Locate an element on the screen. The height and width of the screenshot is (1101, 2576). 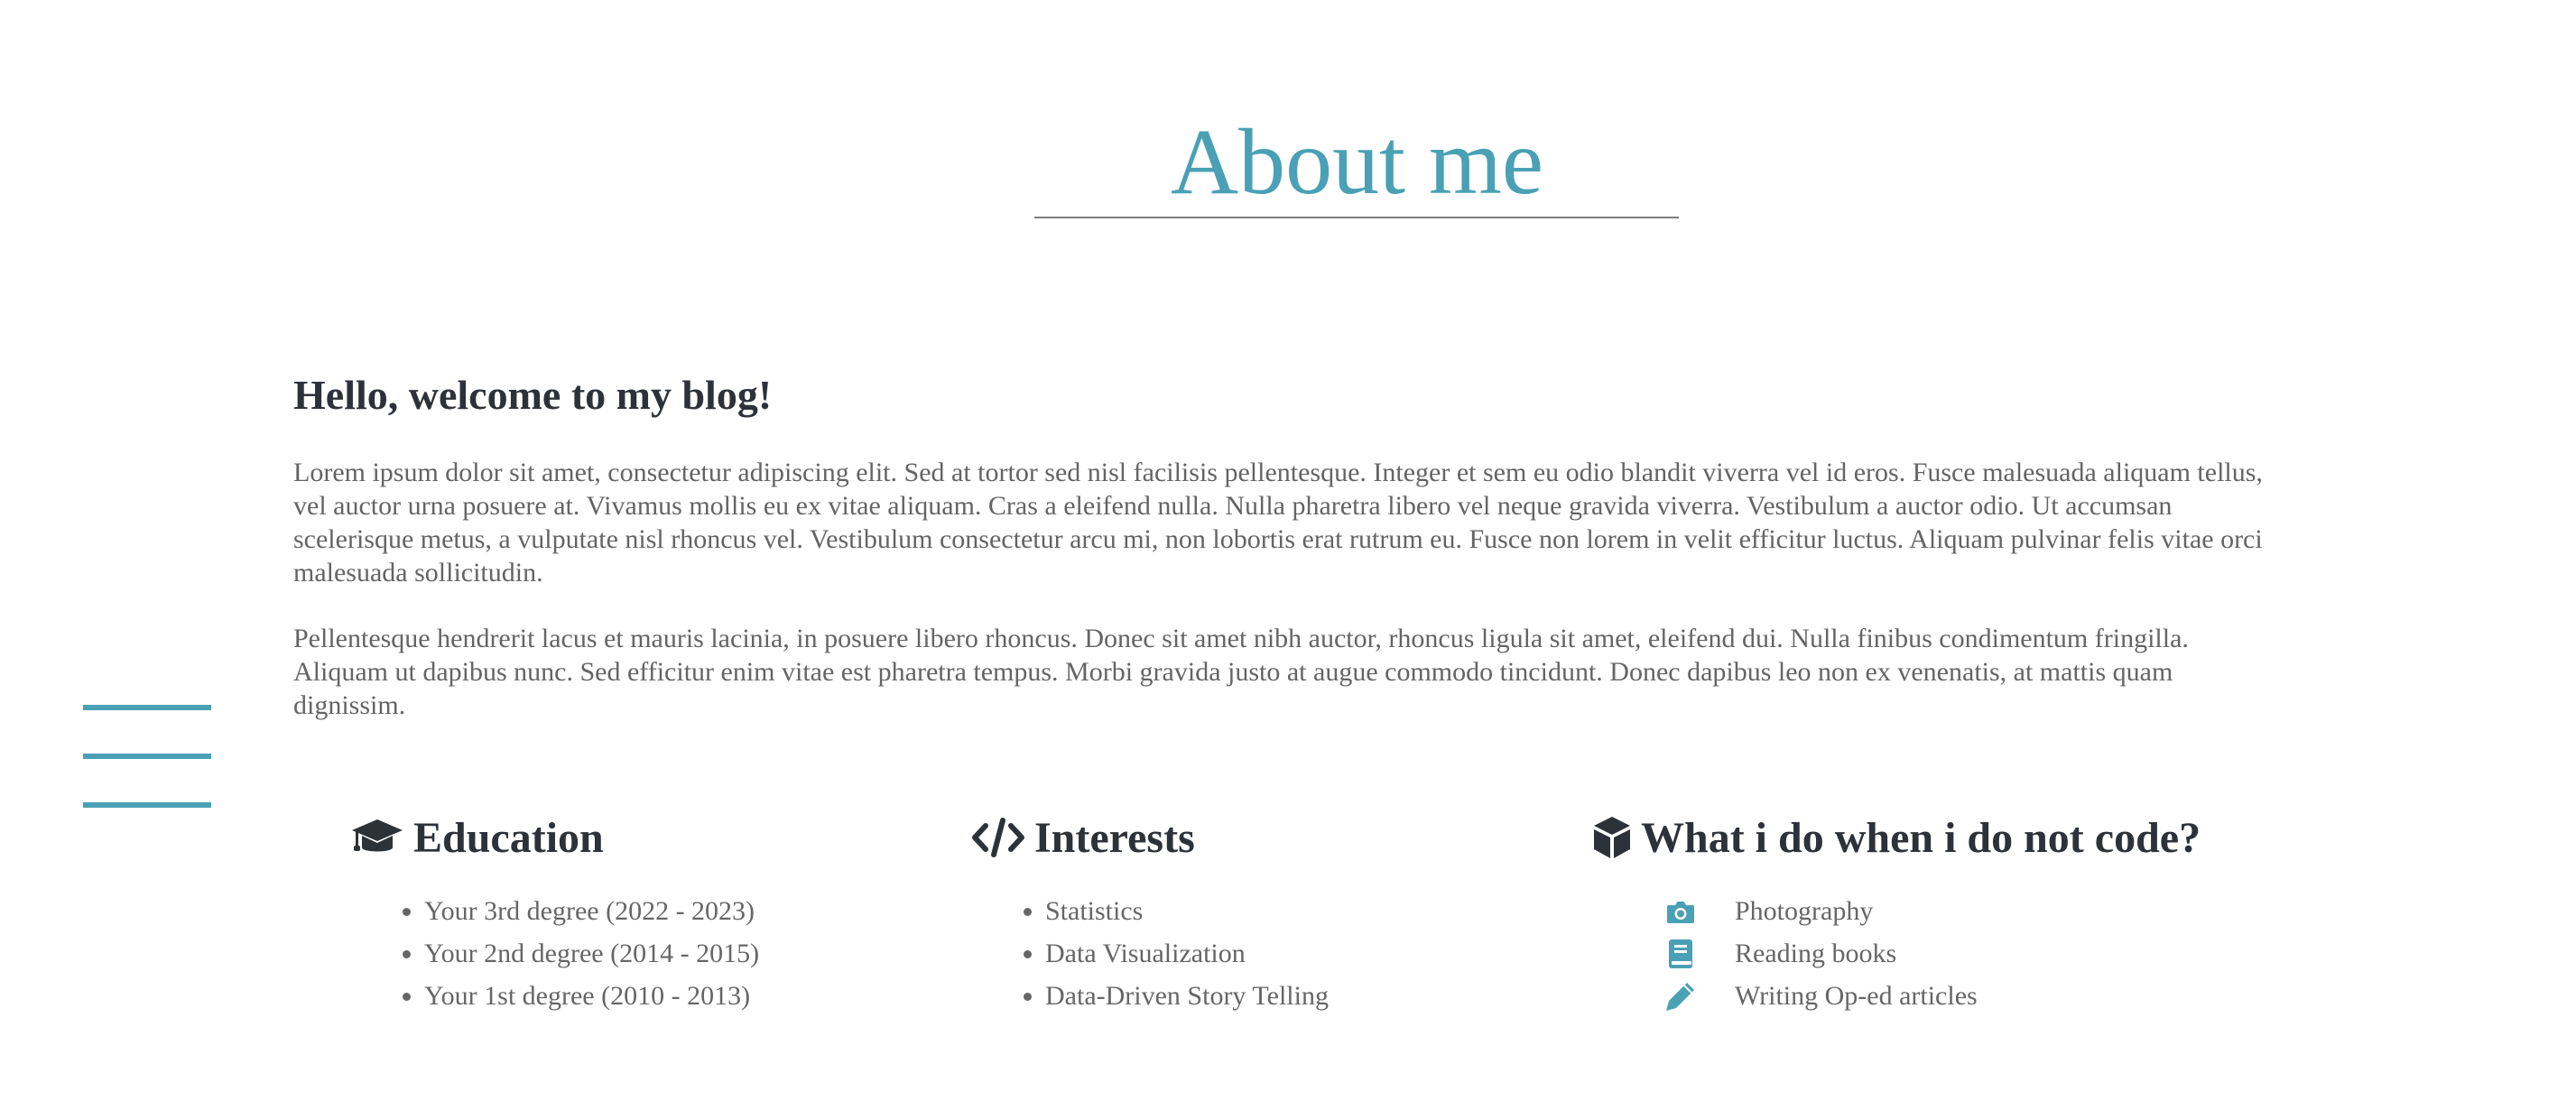
page-title-wrap: About me is located at coordinates (1357, 162).